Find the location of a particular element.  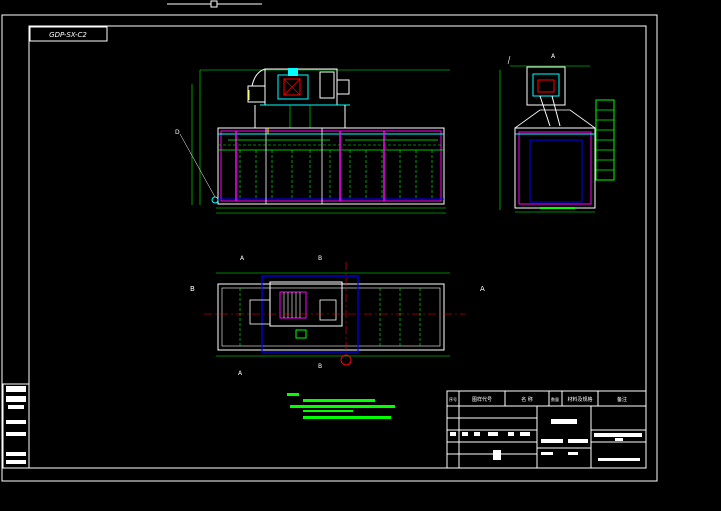

label-a-top: A is located at coordinates (553, 56).